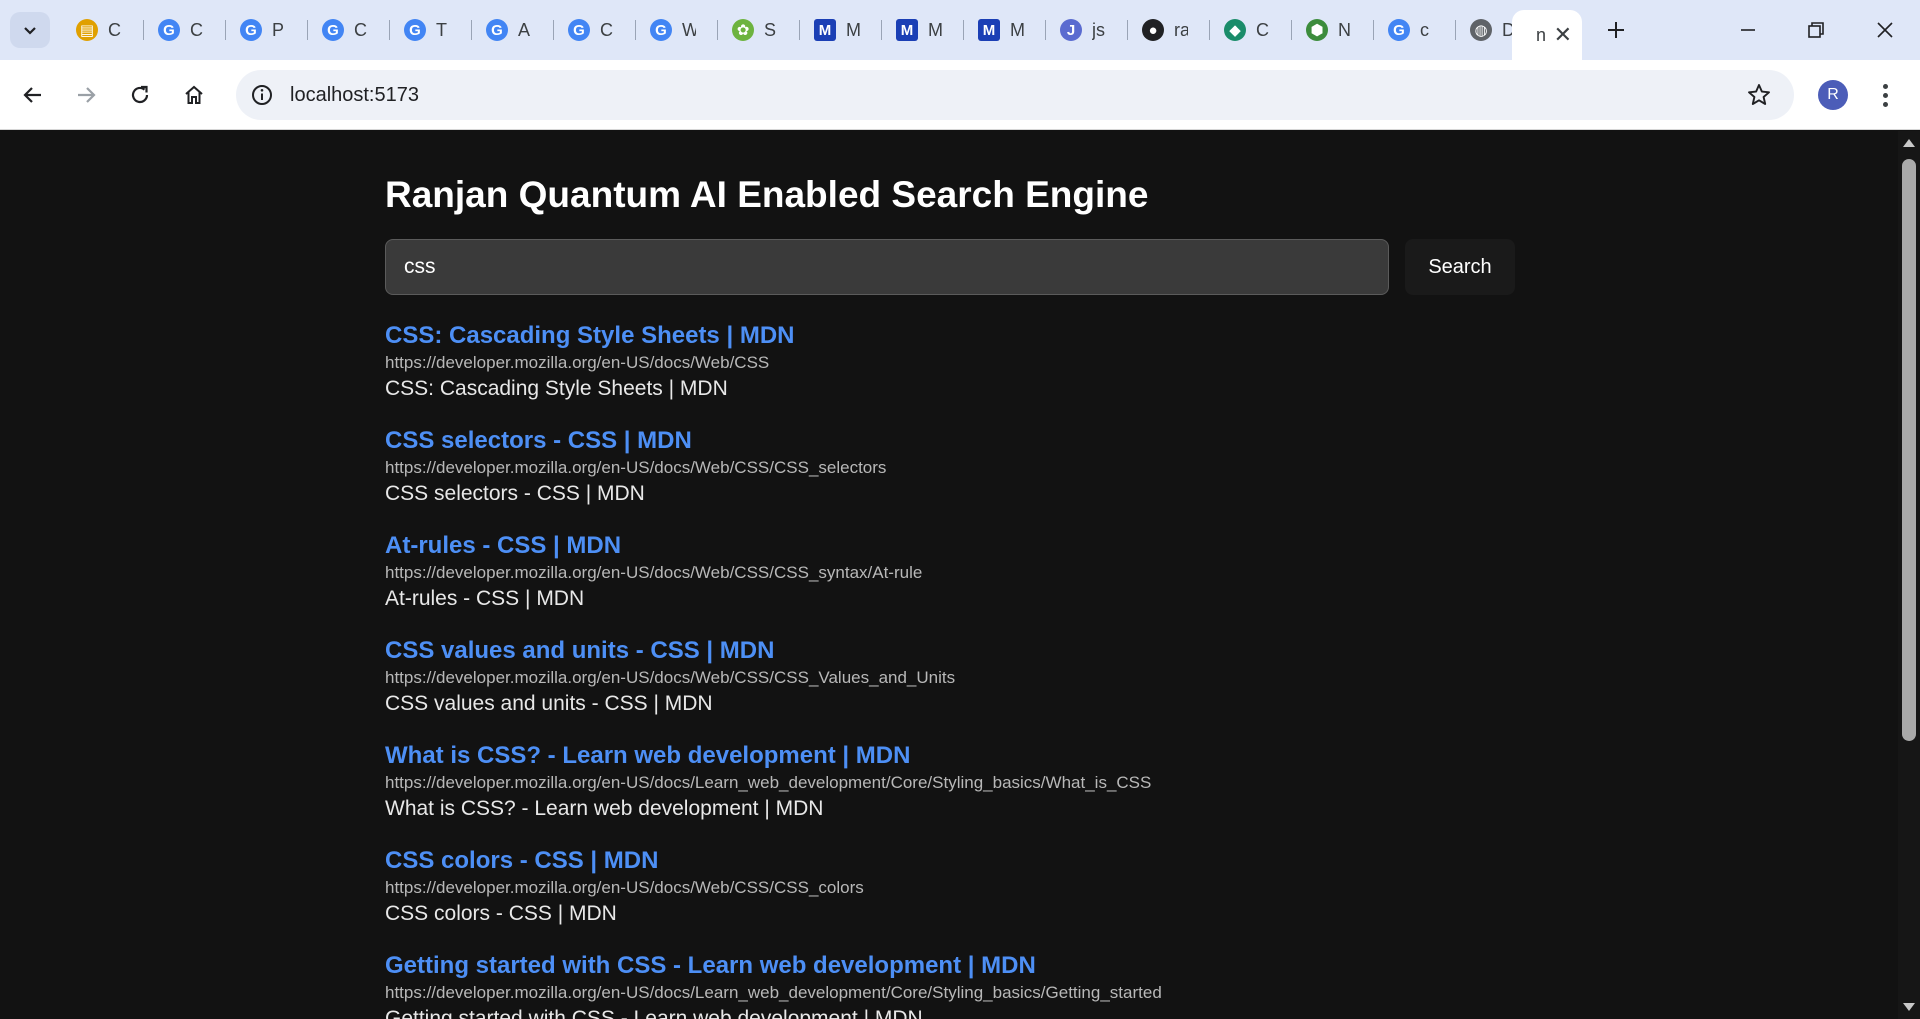  What do you see at coordinates (1563, 35) in the screenshot?
I see `close-icon: ✕` at bounding box center [1563, 35].